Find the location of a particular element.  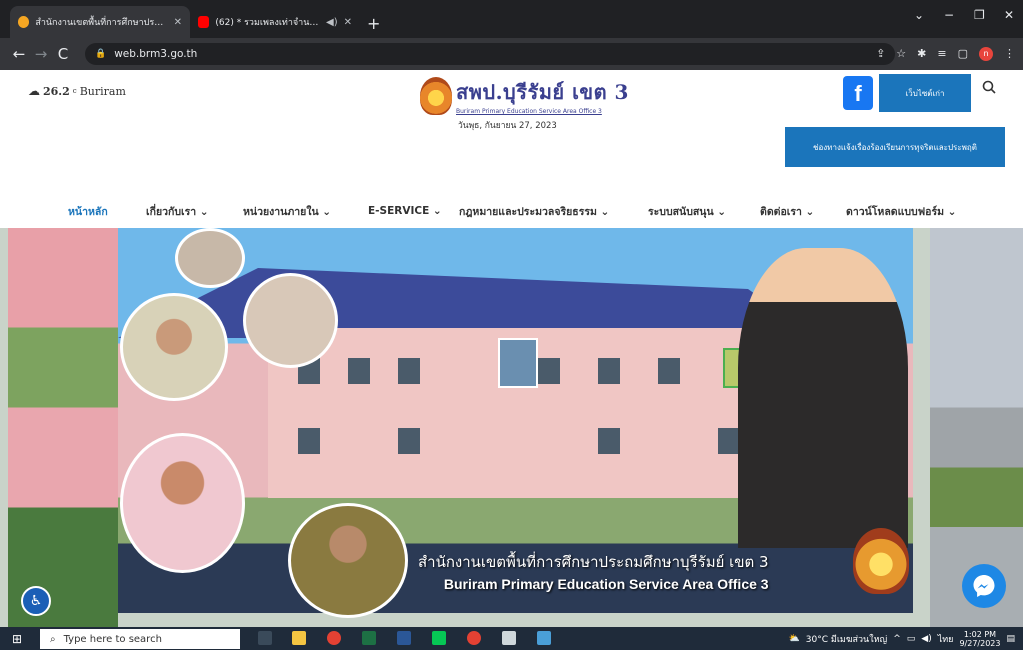

word-icon is located at coordinates (404, 638).